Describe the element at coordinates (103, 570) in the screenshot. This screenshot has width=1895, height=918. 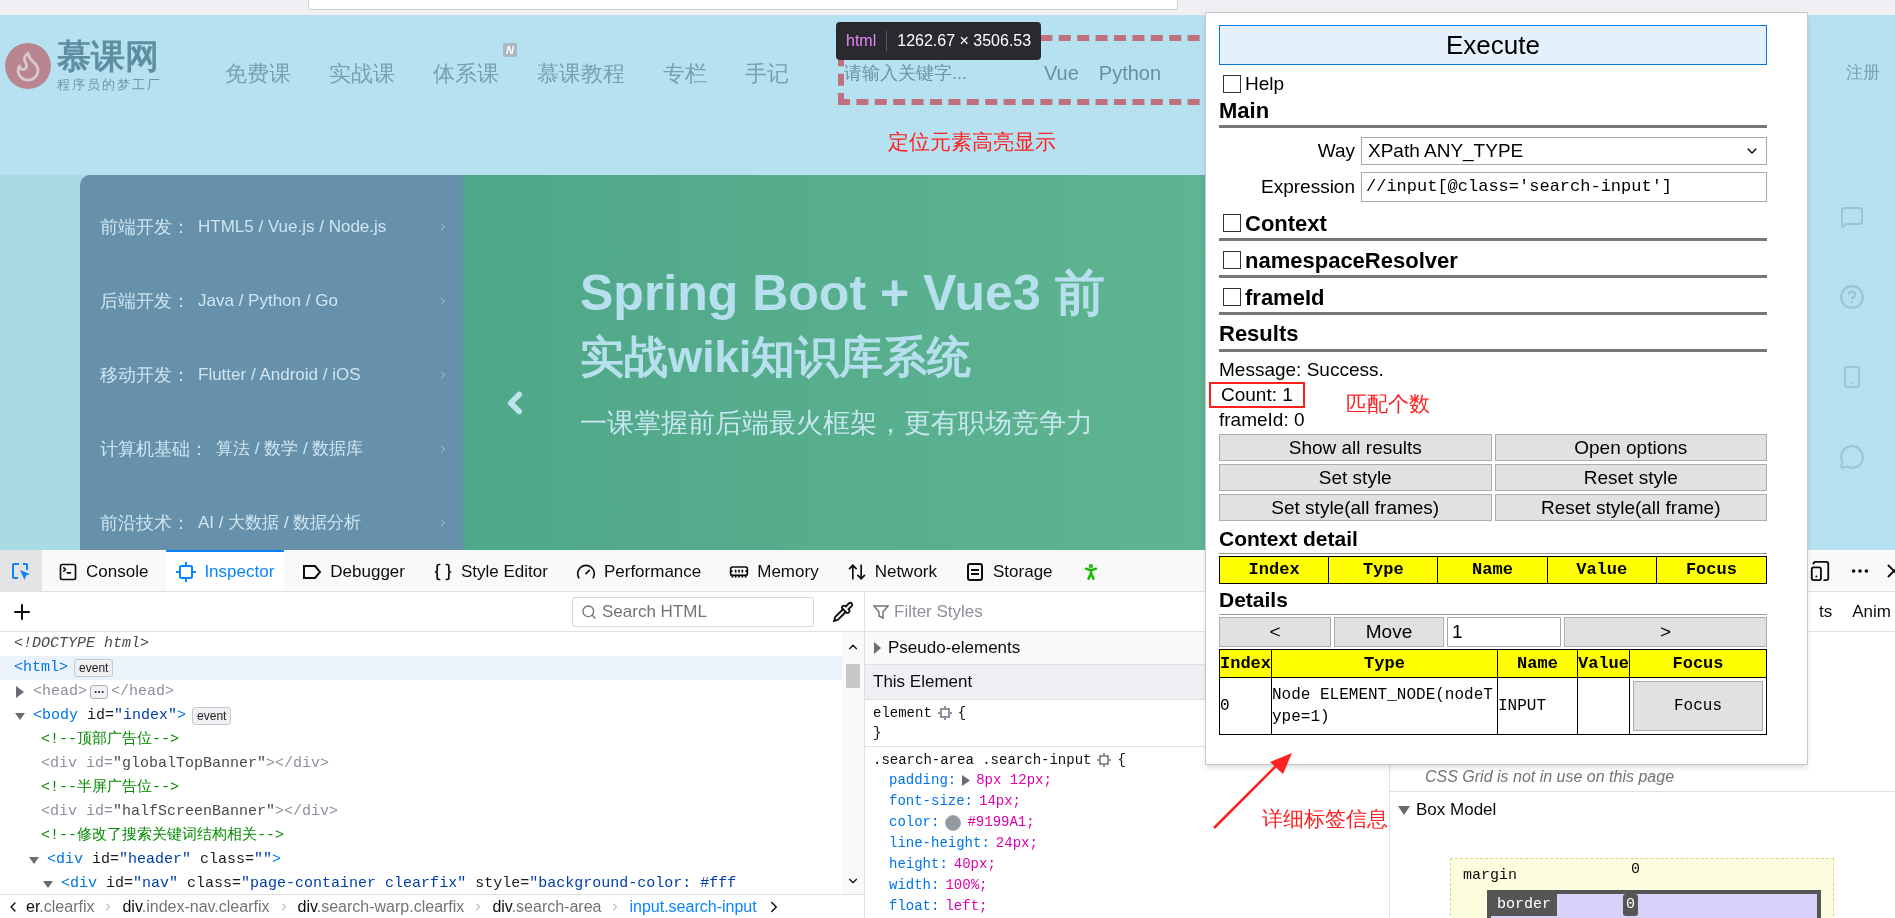
I see `devtools-tab: Console` at that location.